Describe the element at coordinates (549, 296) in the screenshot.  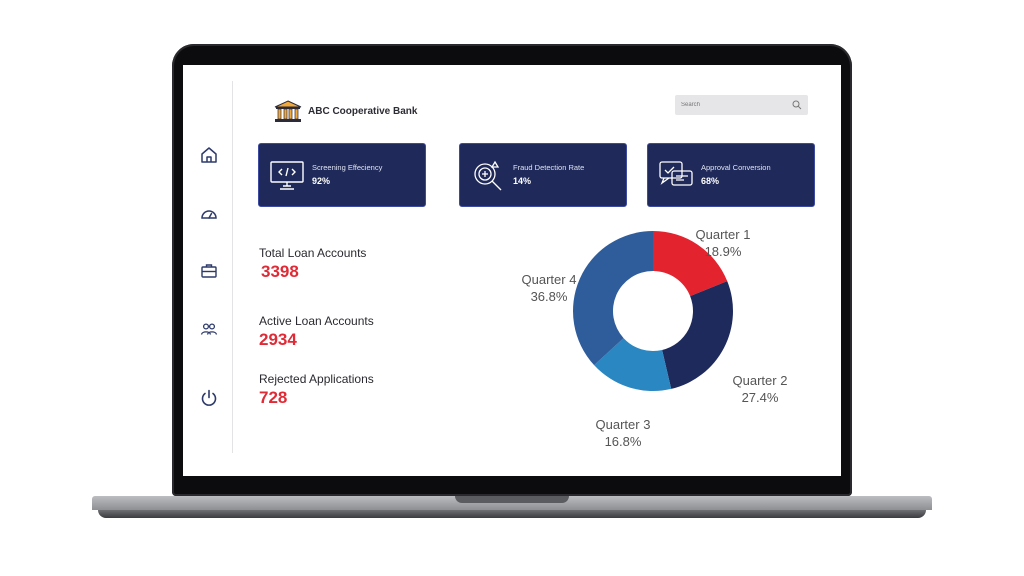
I see `slice-value-4: 36.8%` at that location.